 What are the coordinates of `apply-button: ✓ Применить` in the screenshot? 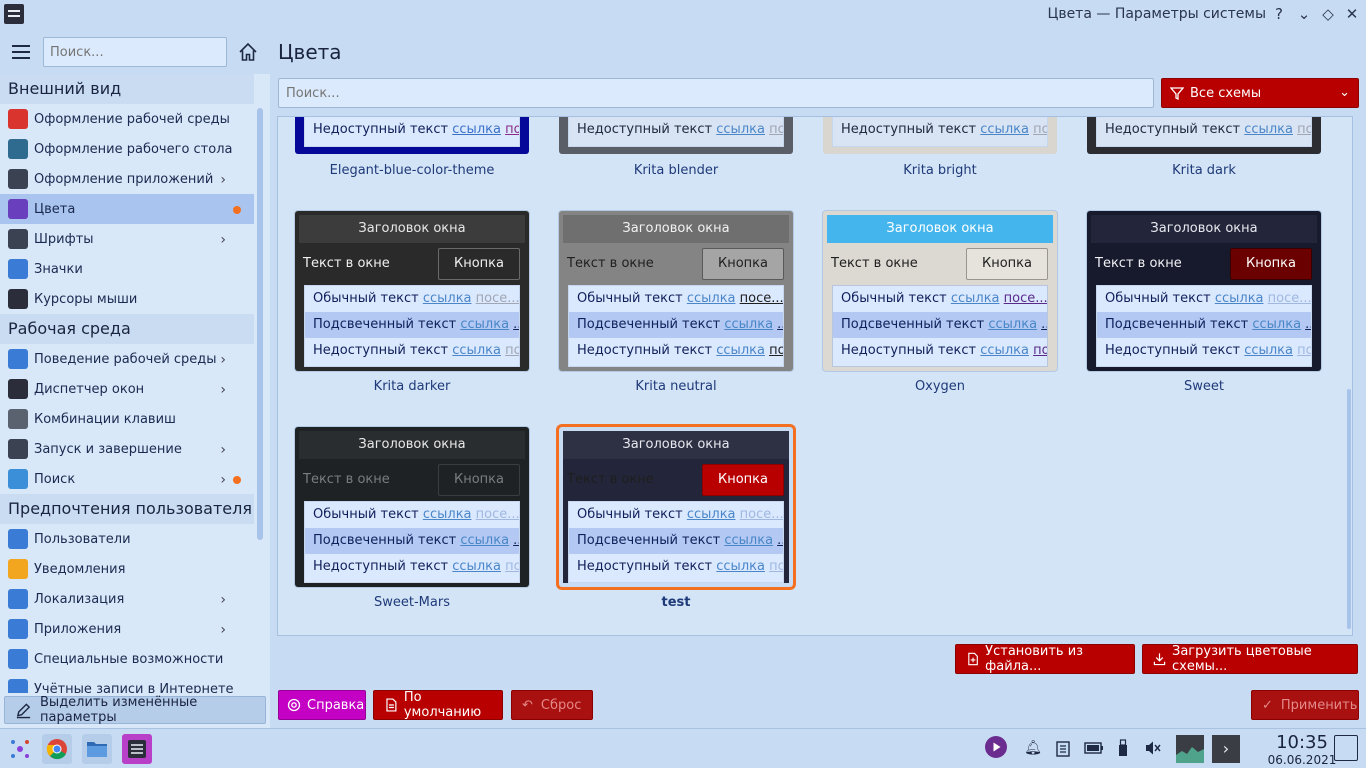 It's located at (1305, 705).